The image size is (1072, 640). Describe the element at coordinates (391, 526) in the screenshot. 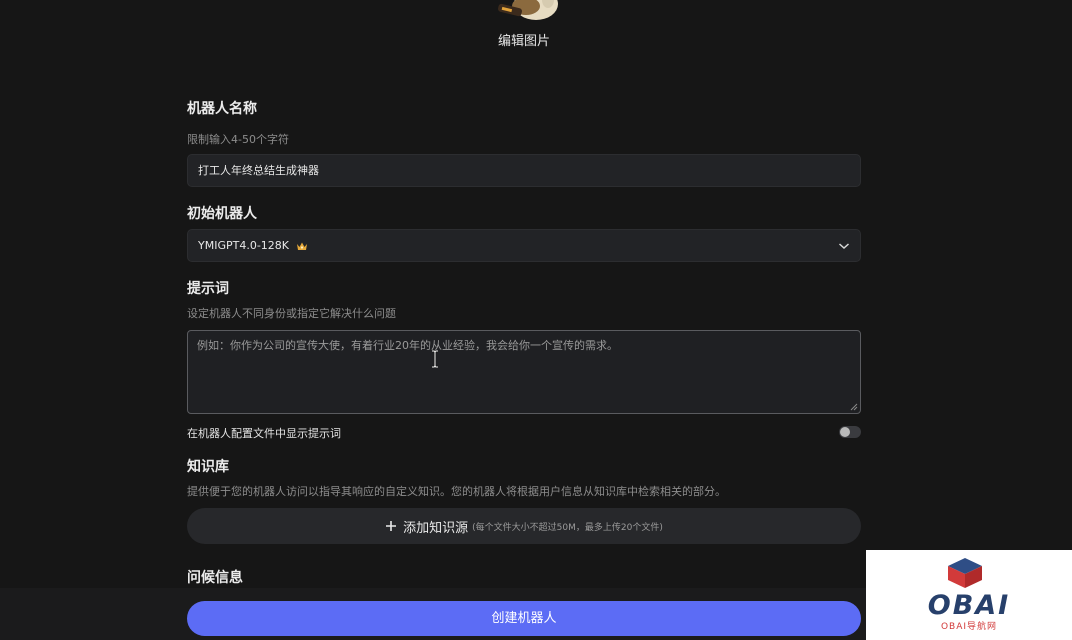

I see `plus-icon` at that location.